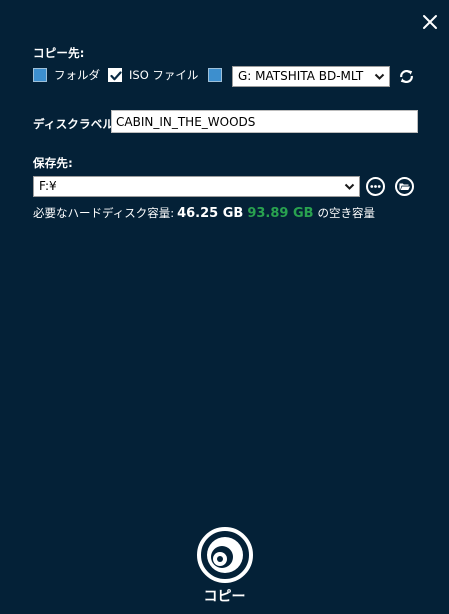 The width and height of the screenshot is (449, 614). I want to click on iso-file-label: ISO ファイル, so click(164, 75).